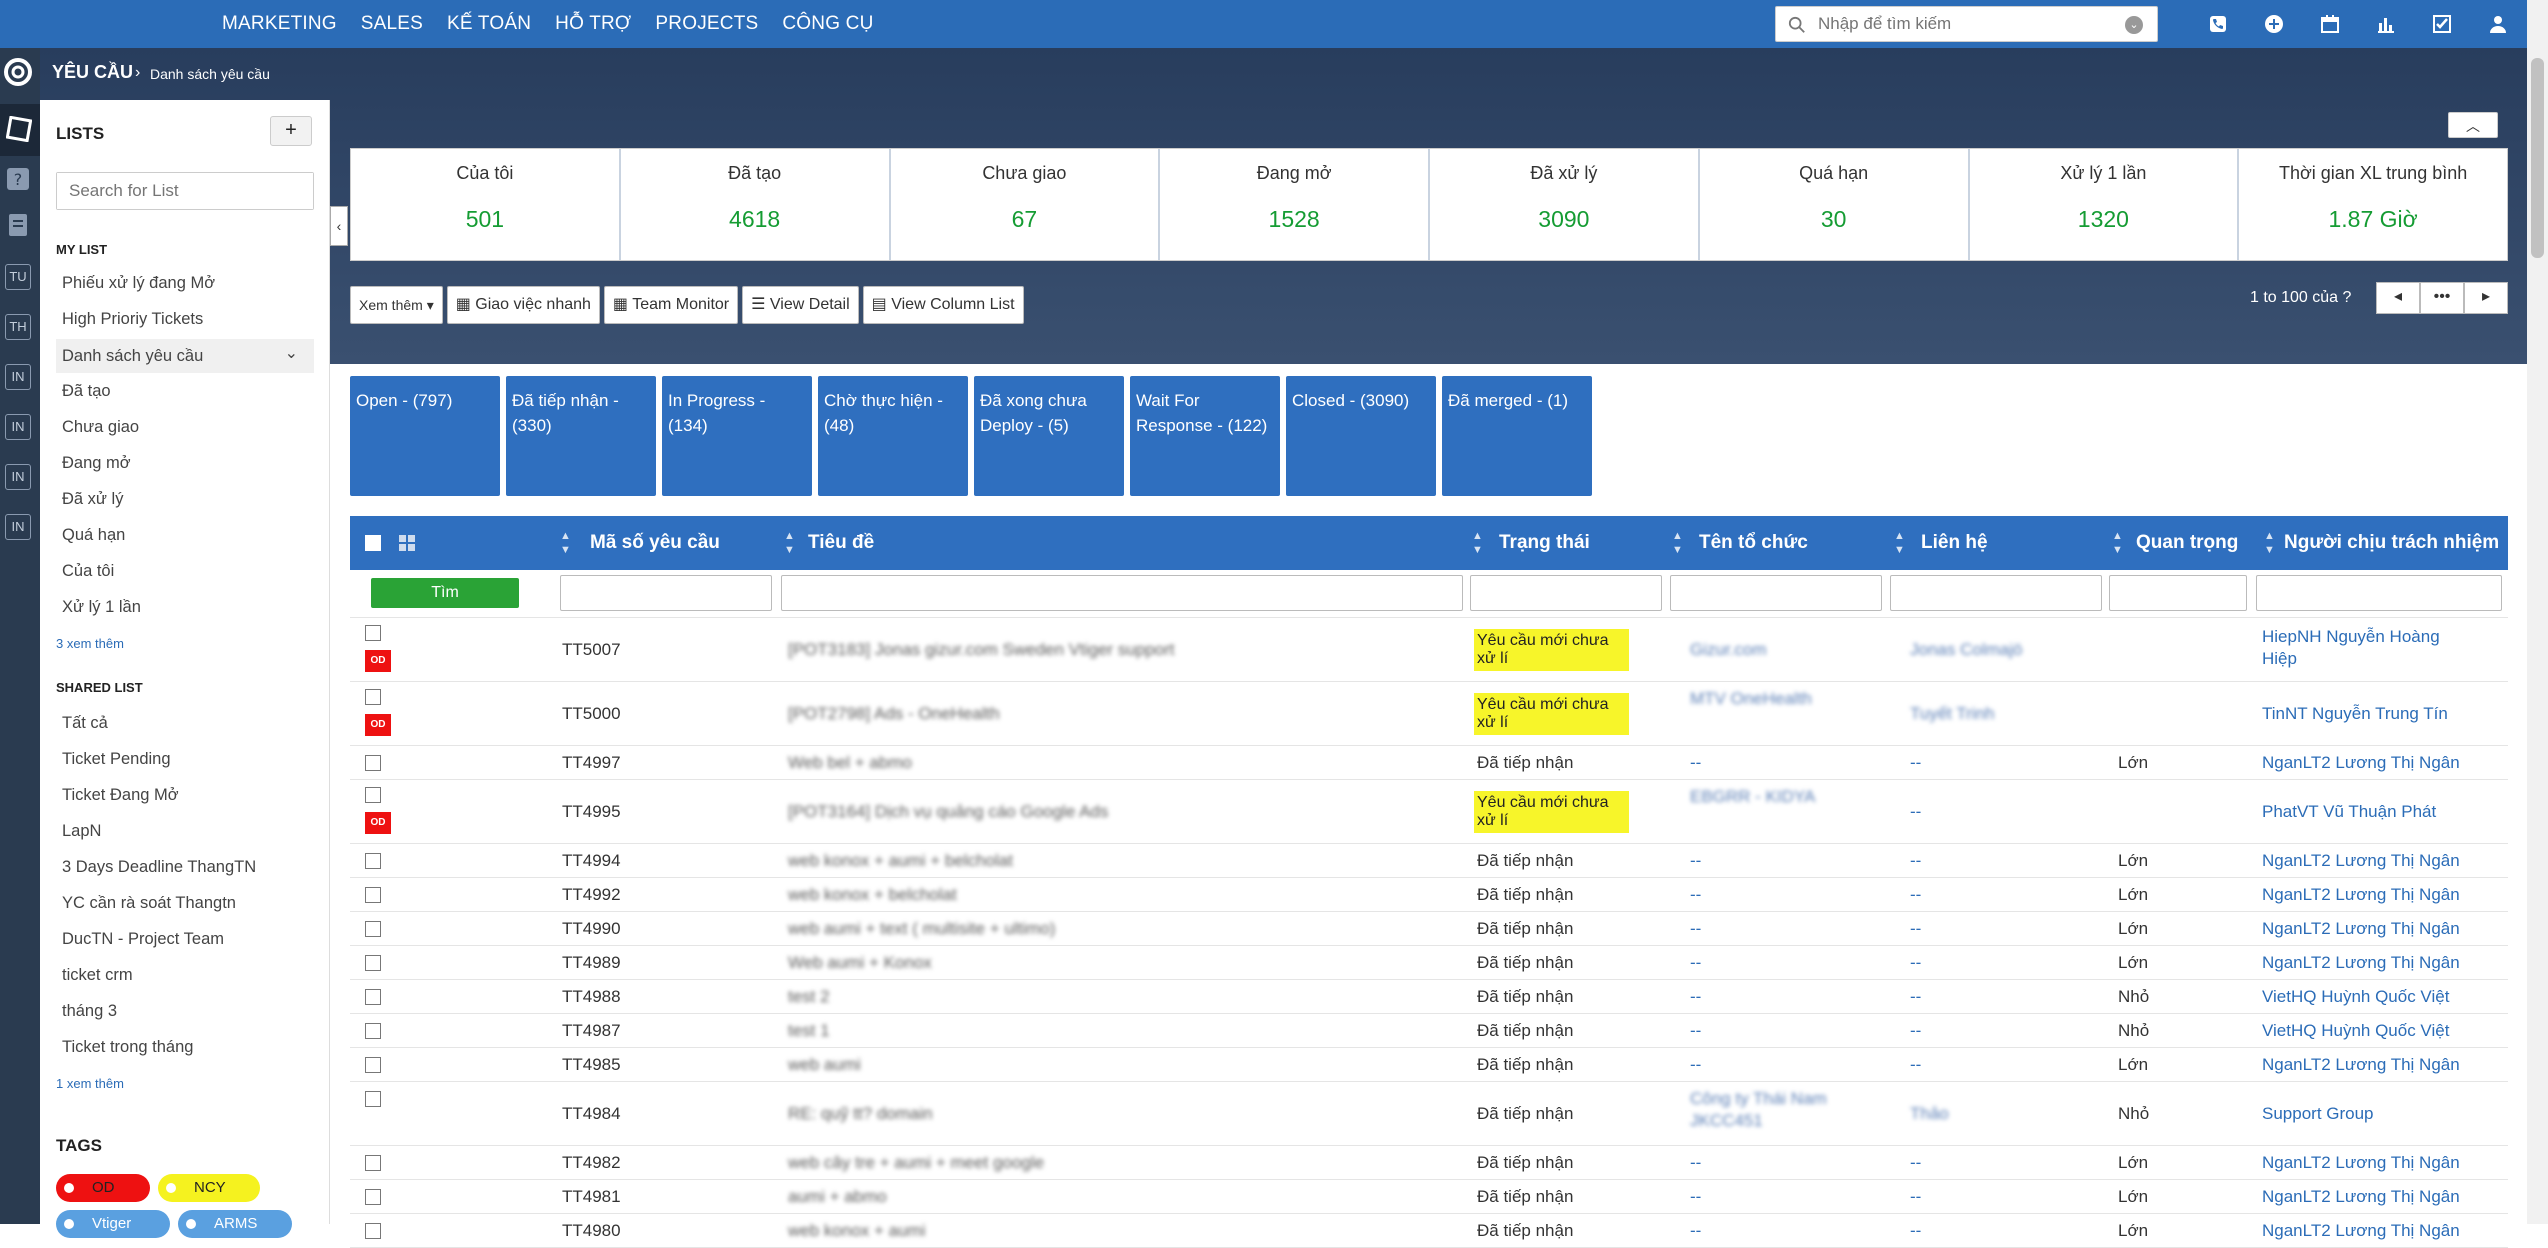  What do you see at coordinates (2537, 612) in the screenshot?
I see `page-scrollbar` at bounding box center [2537, 612].